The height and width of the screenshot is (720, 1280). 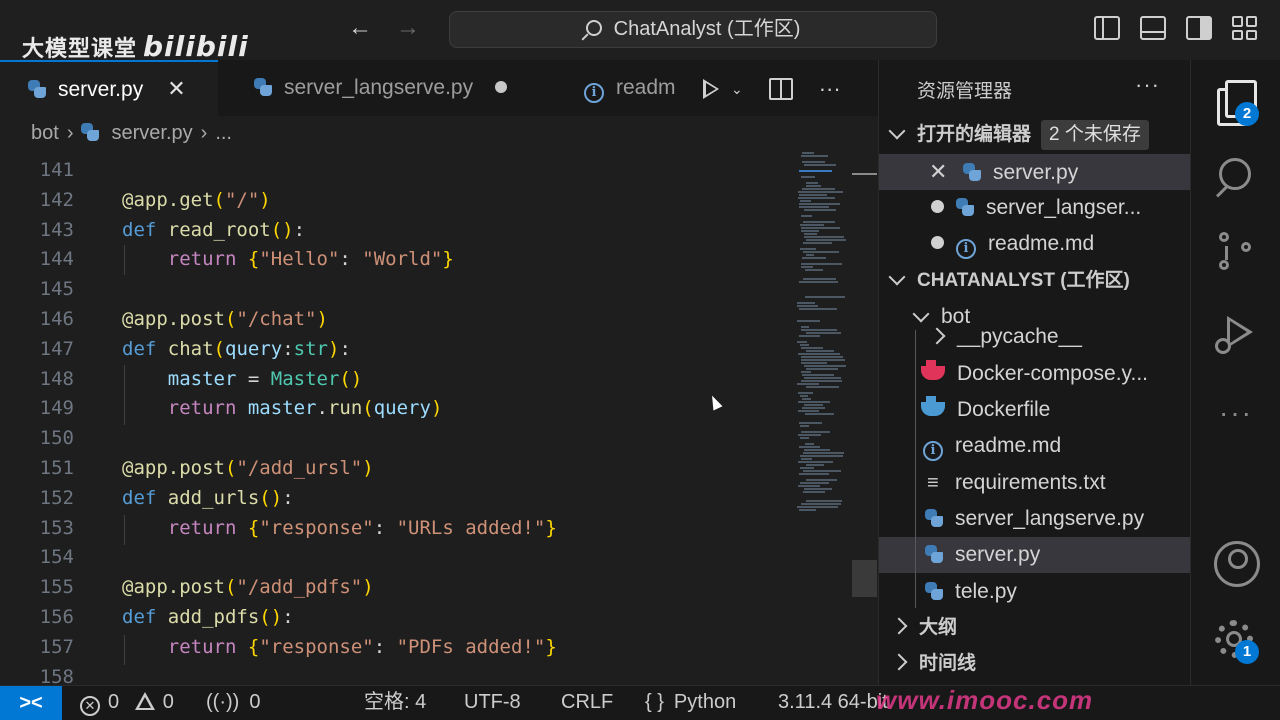 What do you see at coordinates (1035, 281) in the screenshot?
I see `workspace-header: CHATANALYST (工作区)` at bounding box center [1035, 281].